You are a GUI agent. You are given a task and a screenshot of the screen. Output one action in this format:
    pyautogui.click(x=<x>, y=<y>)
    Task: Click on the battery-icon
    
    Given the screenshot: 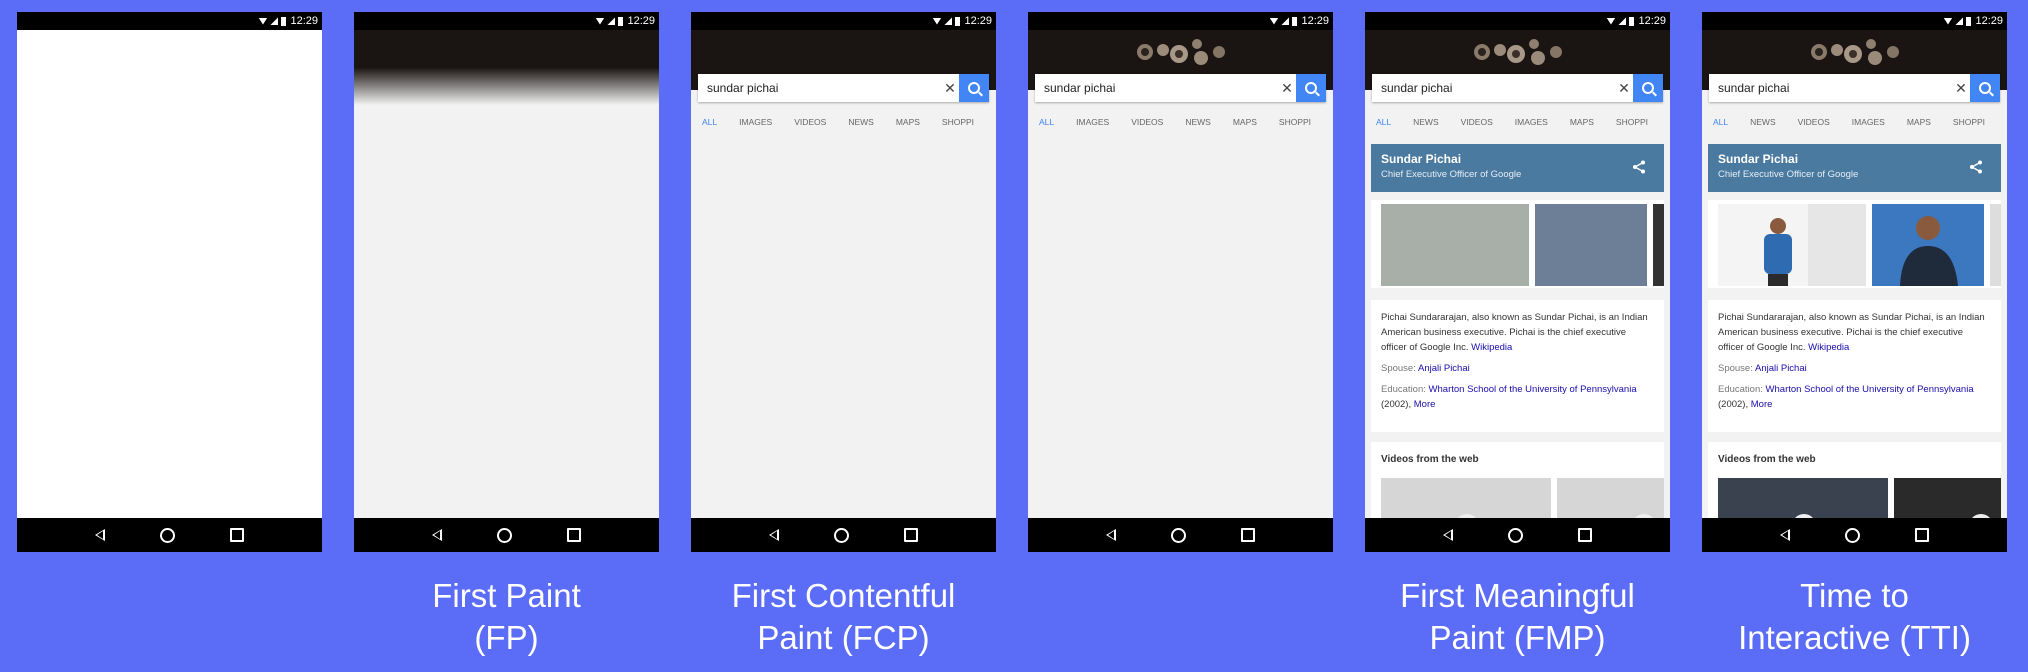 What is the action you would take?
    pyautogui.click(x=1969, y=21)
    